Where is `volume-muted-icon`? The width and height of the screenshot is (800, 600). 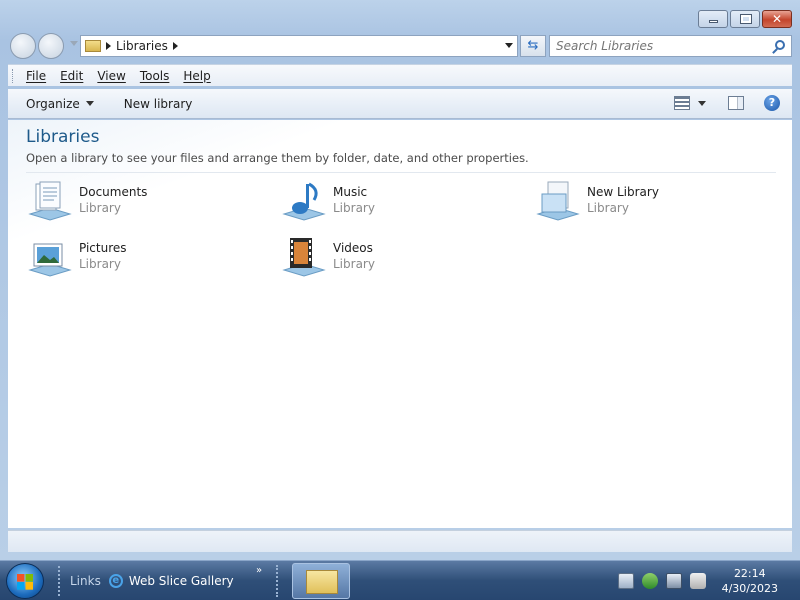 volume-muted-icon is located at coordinates (698, 581).